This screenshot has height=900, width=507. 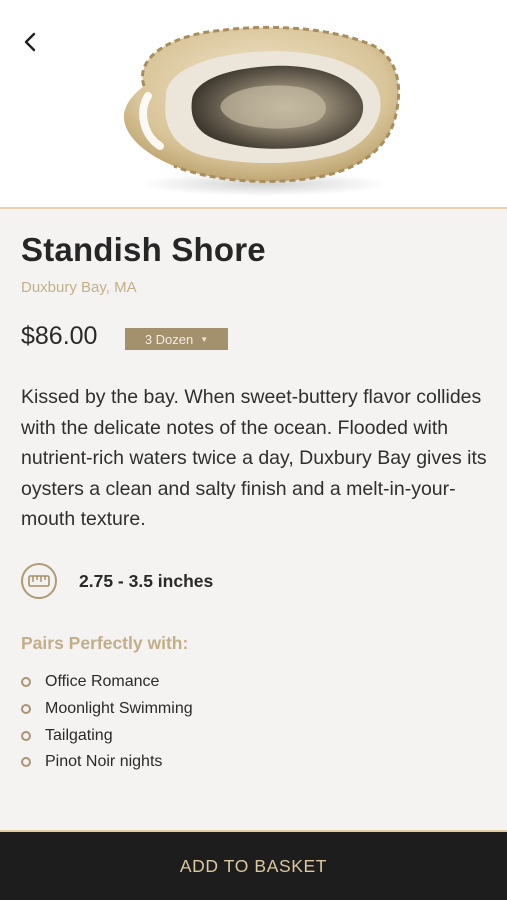 I want to click on list-item: Moonlight Swimming, so click(x=107, y=709).